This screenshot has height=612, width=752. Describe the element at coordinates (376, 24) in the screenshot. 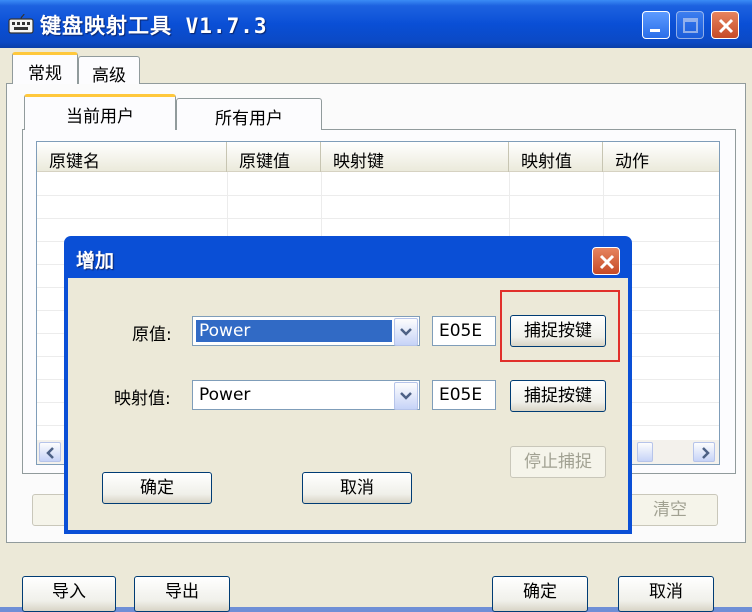

I see `title-bar: 键盘映射工具 V1.7.3` at that location.